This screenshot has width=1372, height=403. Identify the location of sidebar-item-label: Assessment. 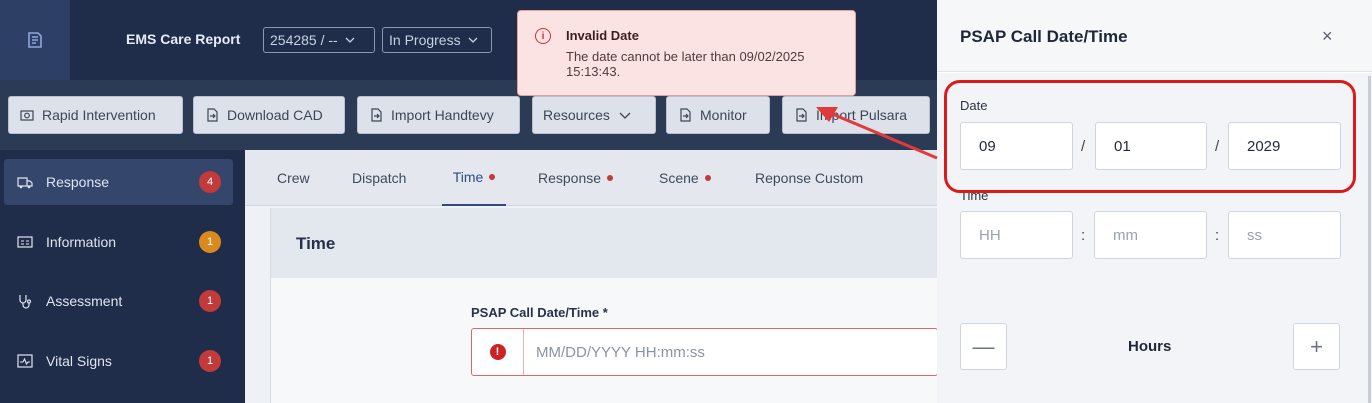
(84, 301).